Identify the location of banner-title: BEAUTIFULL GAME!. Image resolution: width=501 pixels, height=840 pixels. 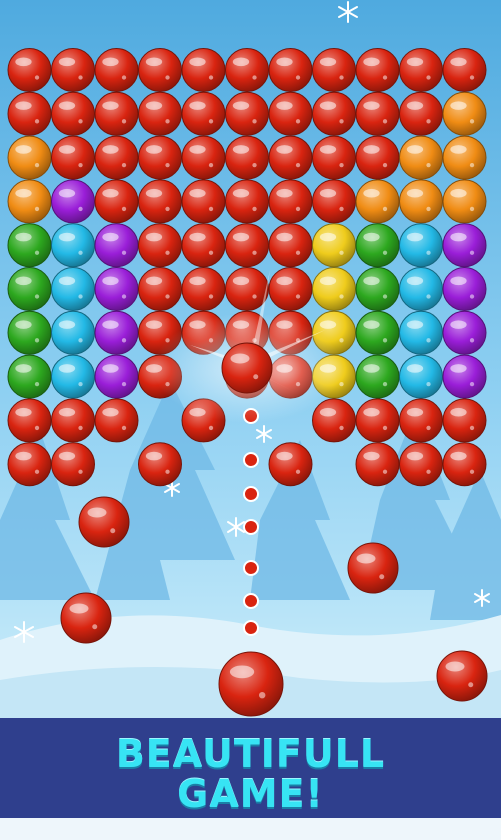
(250, 774).